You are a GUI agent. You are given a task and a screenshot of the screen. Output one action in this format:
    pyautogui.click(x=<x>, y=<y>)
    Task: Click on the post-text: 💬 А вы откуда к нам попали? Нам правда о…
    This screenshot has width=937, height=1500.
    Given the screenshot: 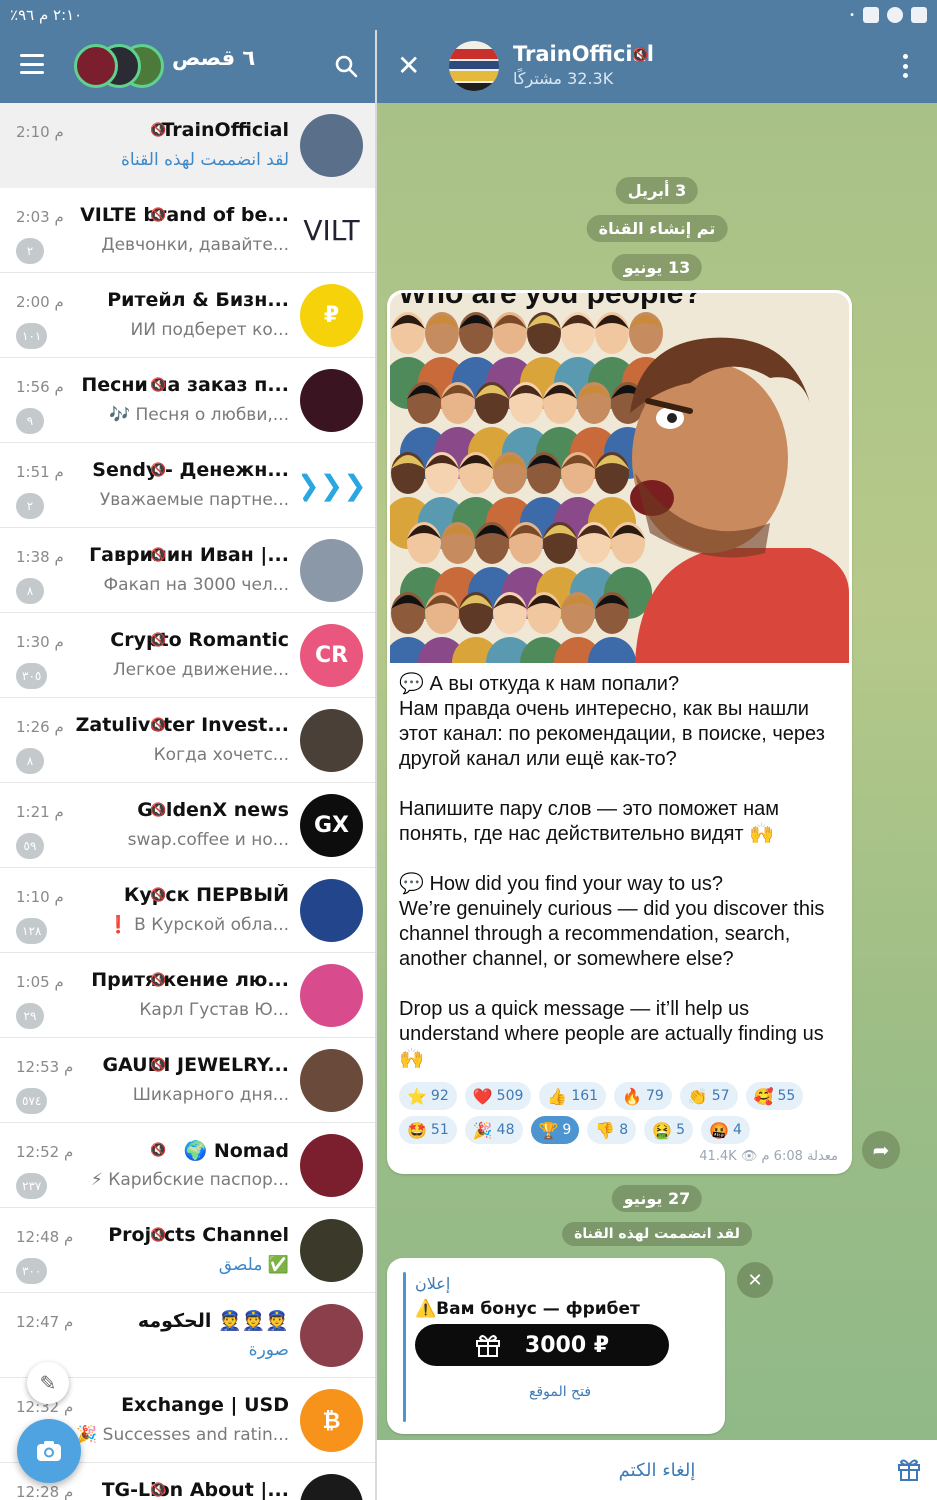 What is the action you would take?
    pyautogui.click(x=621, y=884)
    